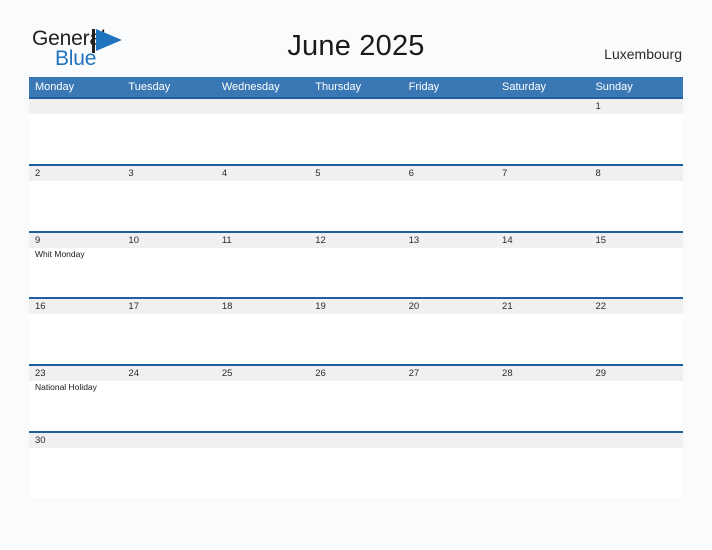 The width and height of the screenshot is (712, 550). I want to click on day-number: 21, so click(542, 306).